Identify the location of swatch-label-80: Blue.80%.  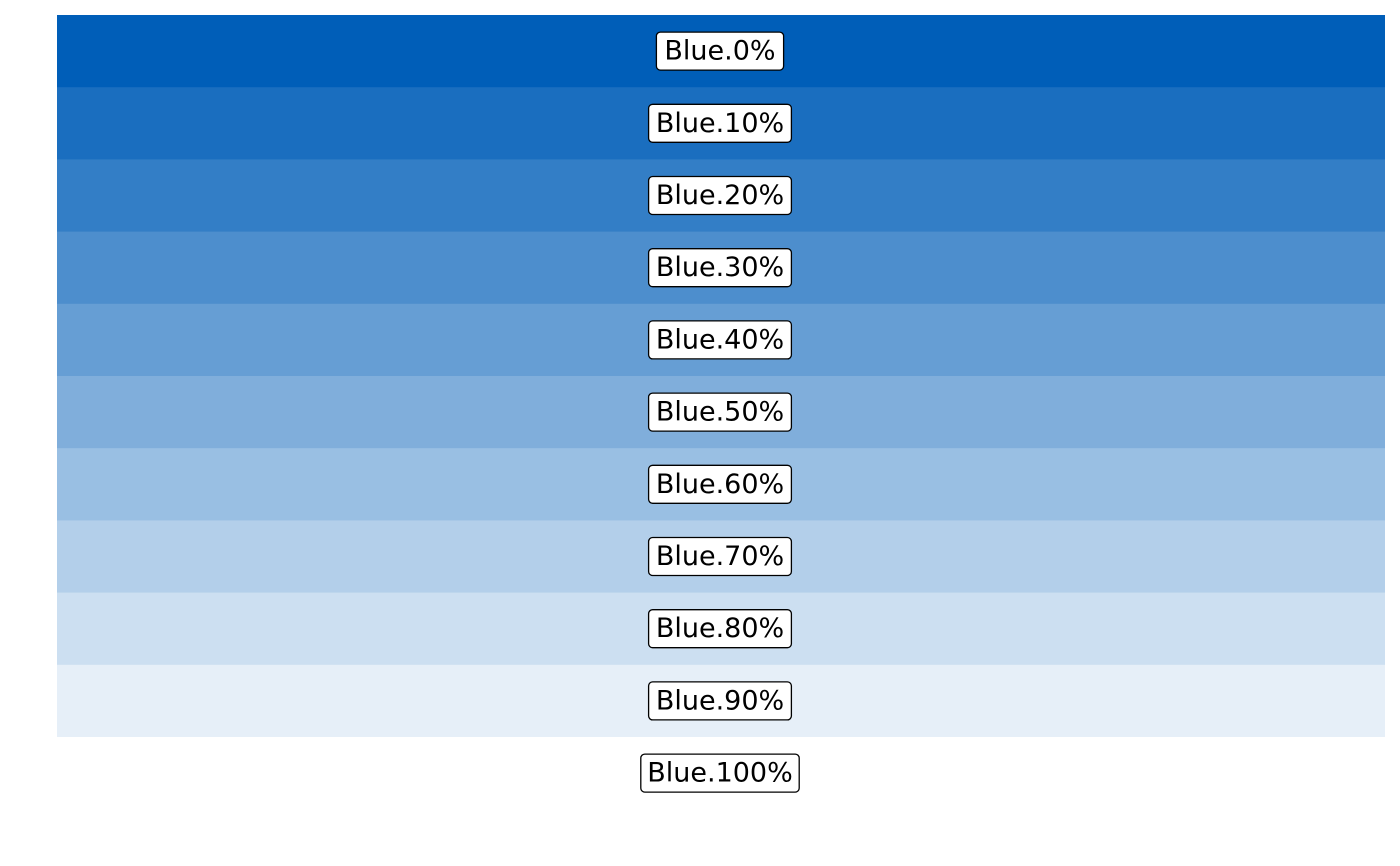
(720, 628).